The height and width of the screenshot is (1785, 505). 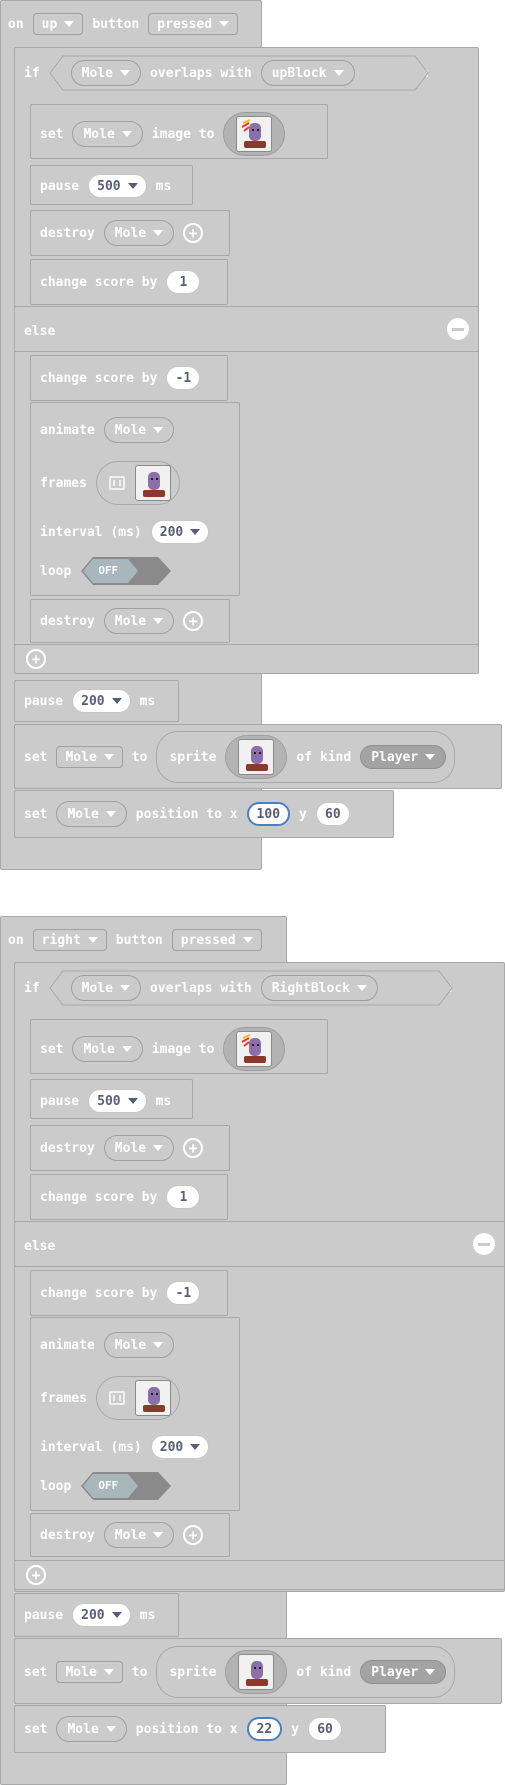 I want to click on mole-frame-image, so click(x=152, y=483).